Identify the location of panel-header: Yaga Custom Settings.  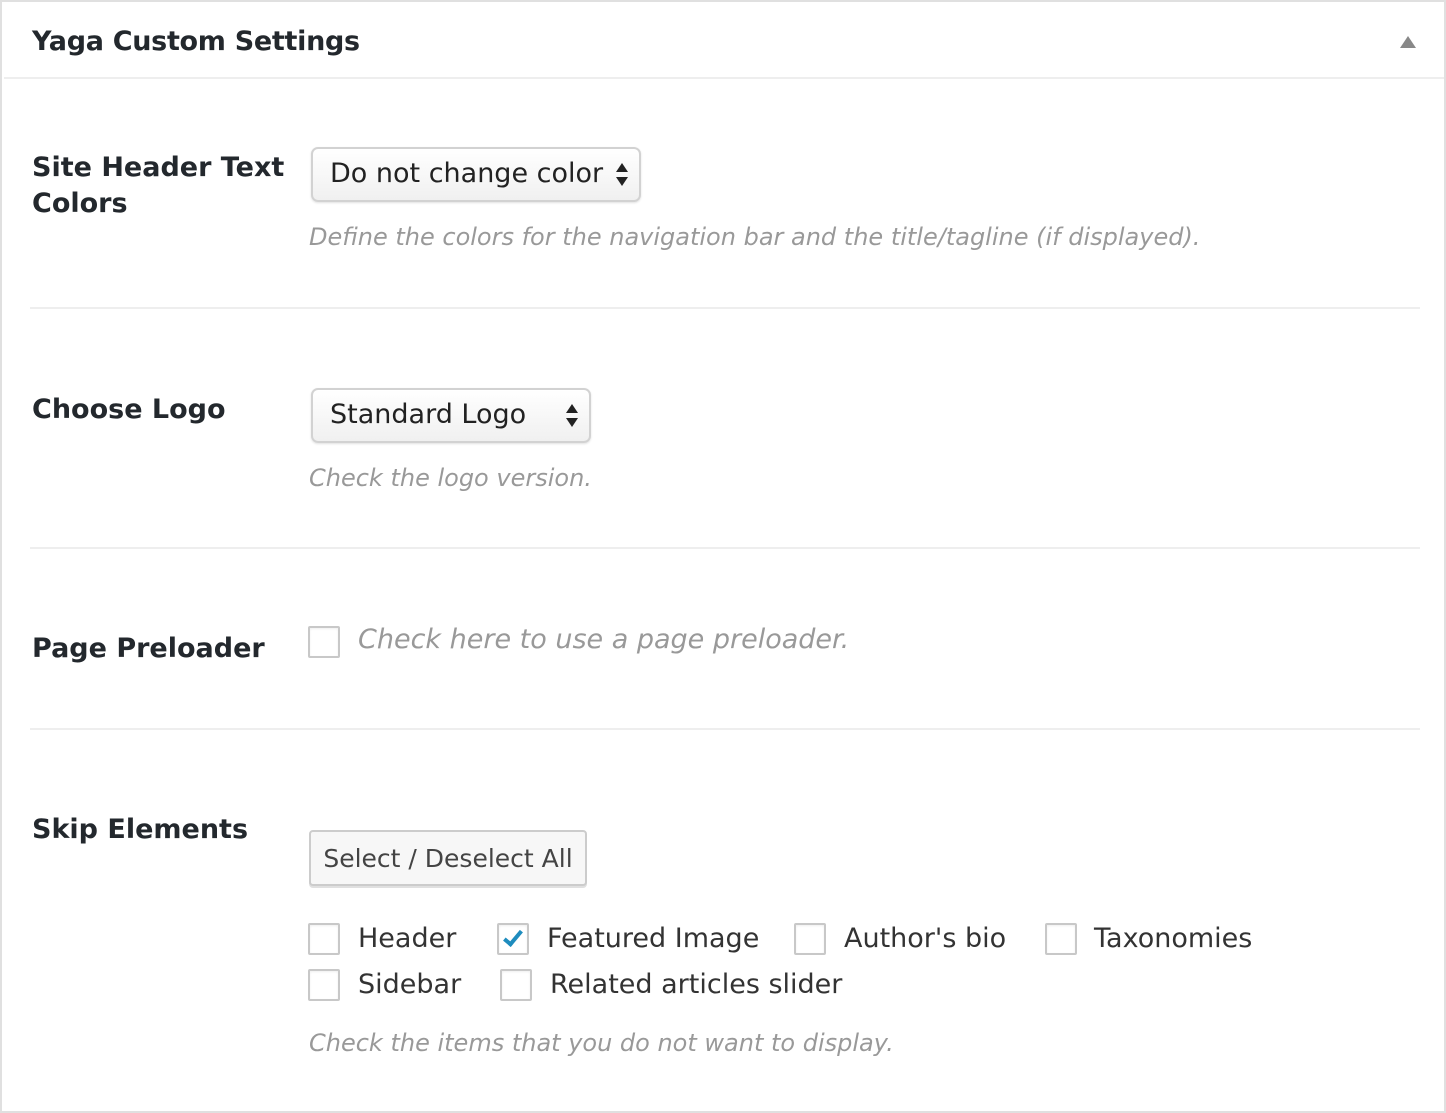
(724, 40).